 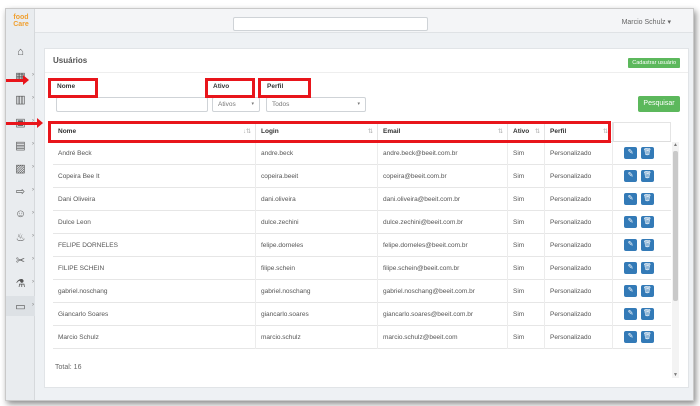 I want to click on cell-name: André Beck, so click(x=154, y=153).